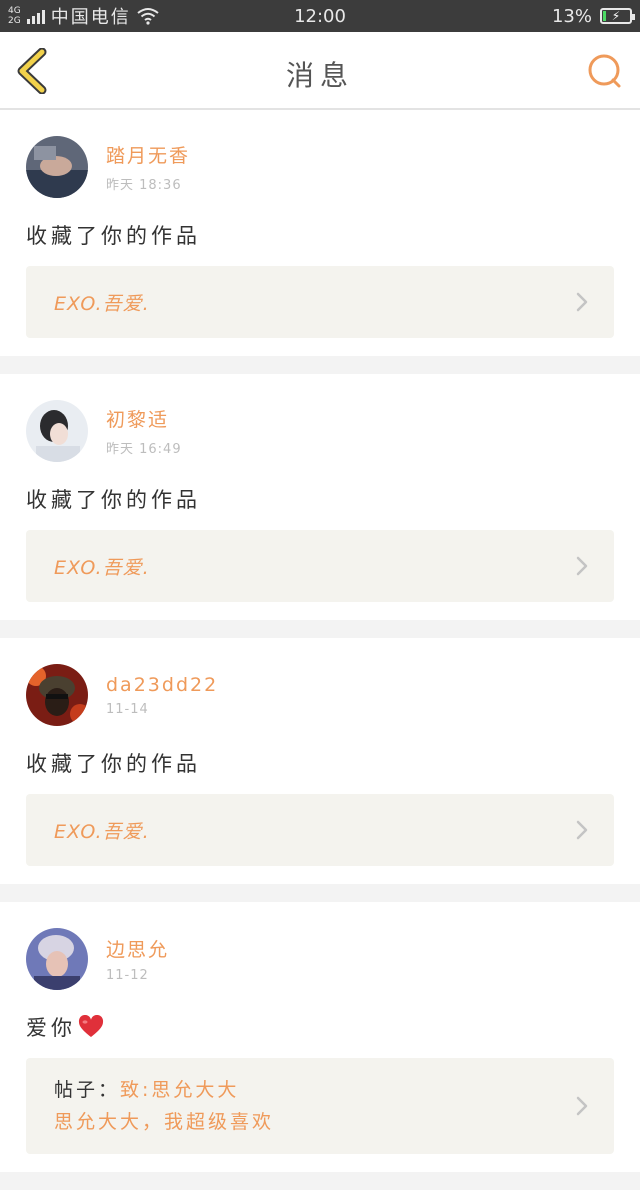 The height and width of the screenshot is (1190, 640). I want to click on username: 边思允, so click(137, 948).